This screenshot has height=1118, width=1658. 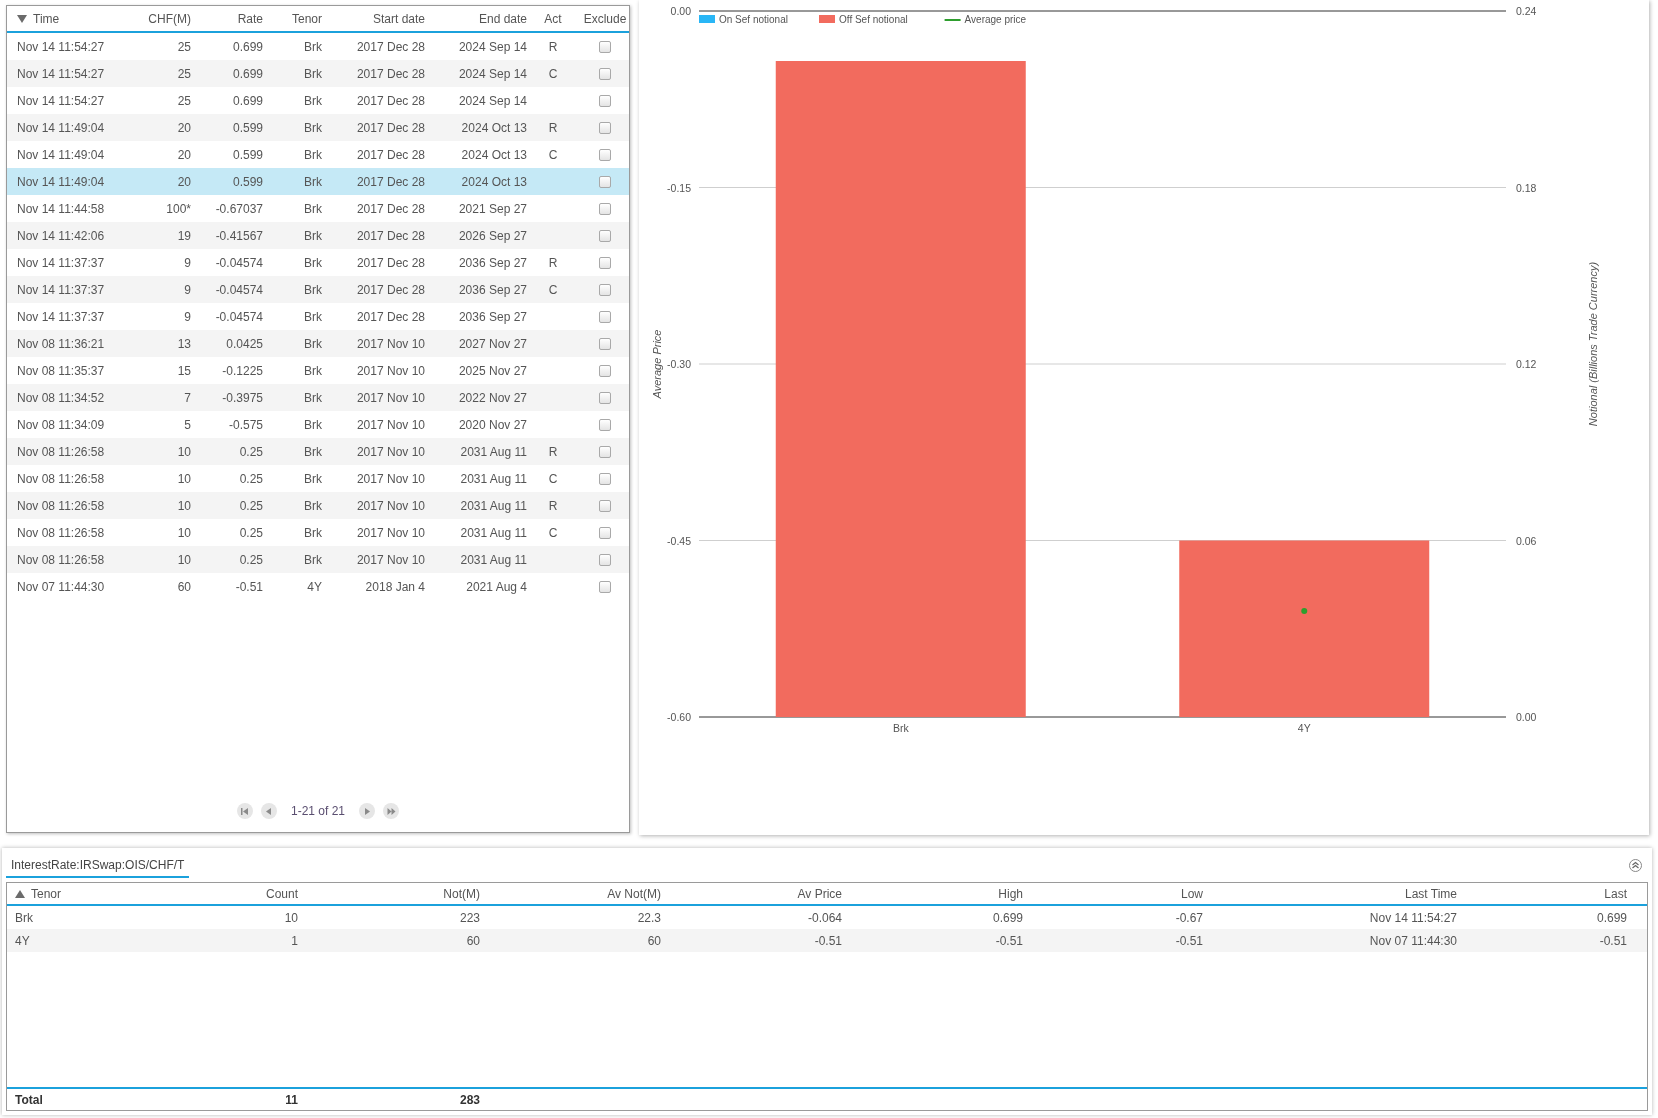 I want to click on trade-row: Nov 08 11:34:52 7 -0.3975 Brk 2017 Nov 10 2022 Nov 27, so click(x=318, y=397).